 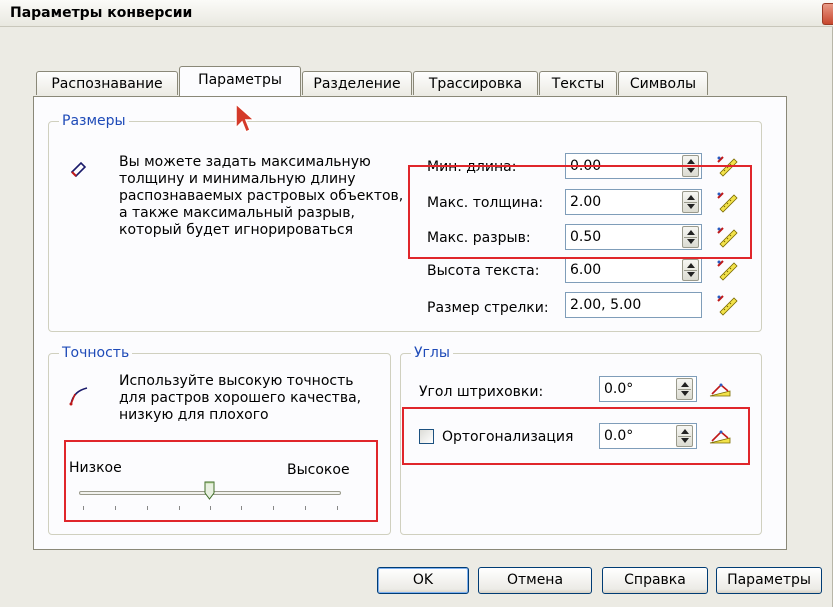 I want to click on sizes-group-title: Размеры, so click(x=94, y=121).